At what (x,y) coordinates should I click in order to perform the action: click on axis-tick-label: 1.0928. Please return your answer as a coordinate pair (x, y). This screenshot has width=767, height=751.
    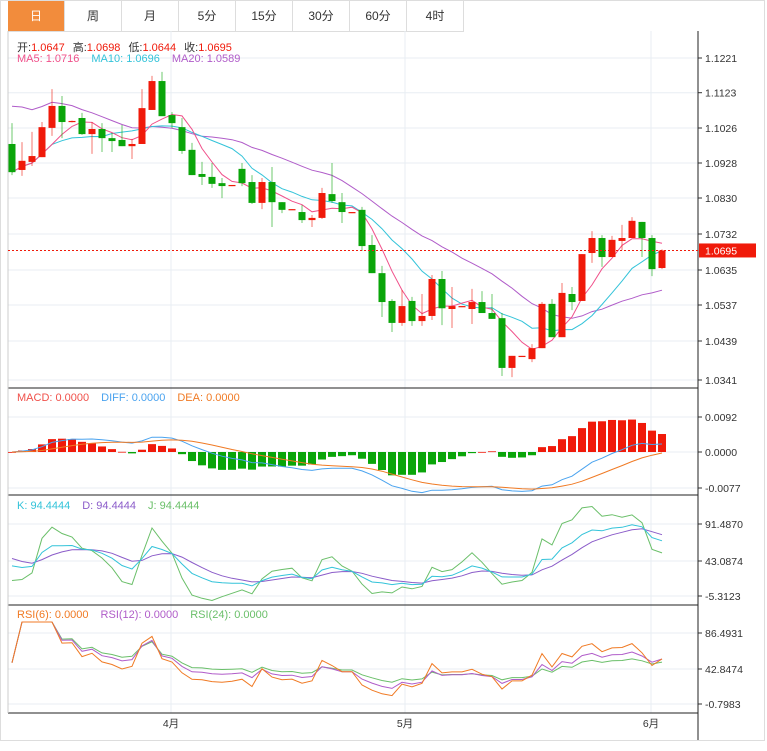
    Looking at the image, I should click on (721, 164).